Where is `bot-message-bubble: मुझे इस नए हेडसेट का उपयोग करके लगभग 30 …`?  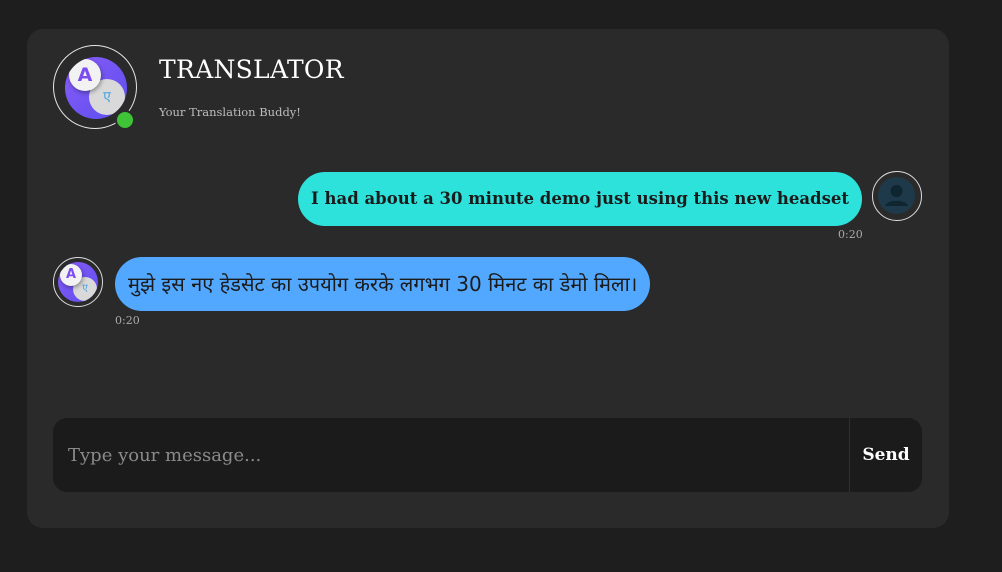
bot-message-bubble: मुझे इस नए हेडसेट का उपयोग करके लगभग 30 … is located at coordinates (383, 284).